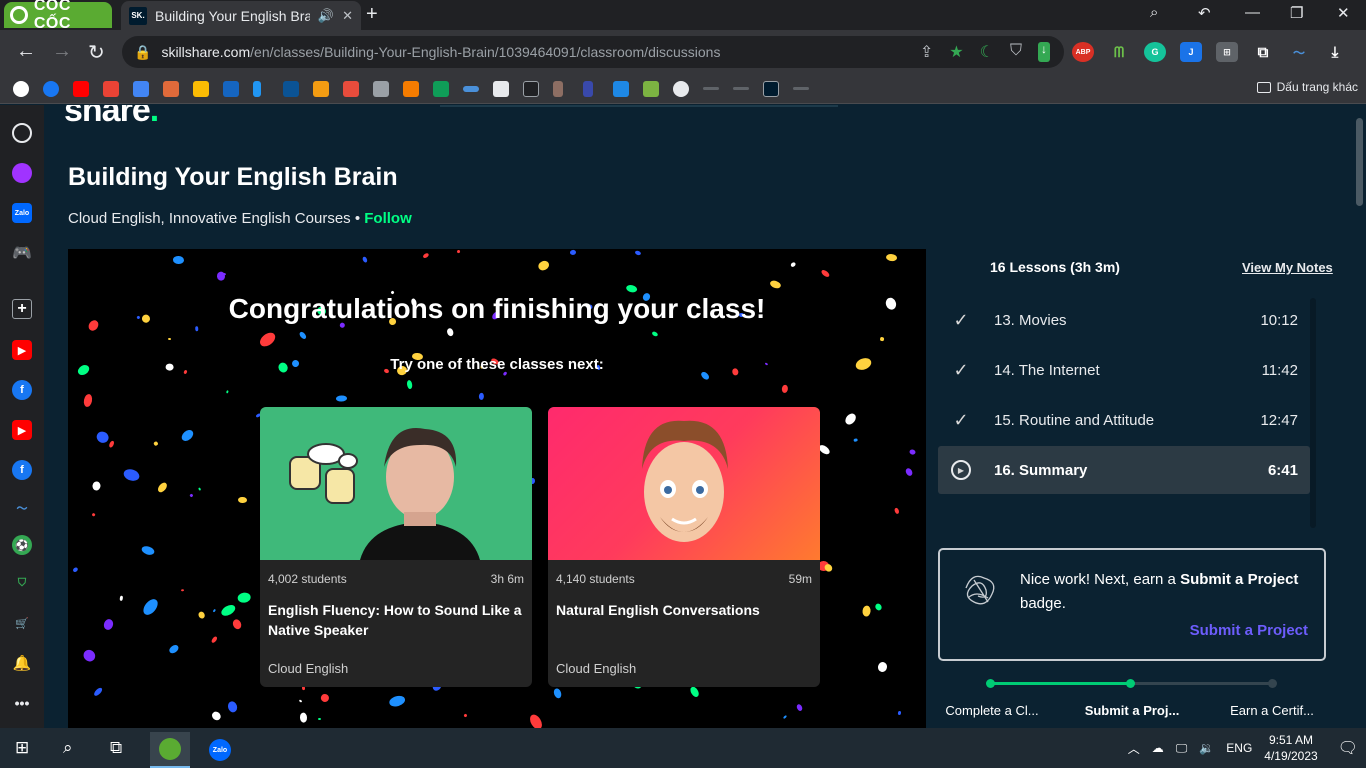  Describe the element at coordinates (956, 52) in the screenshot. I see `bookmark-star-icon: ★` at that location.